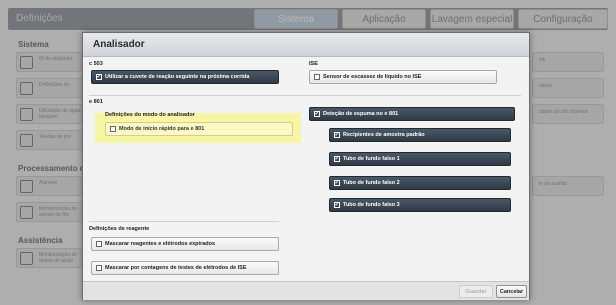 The image size is (616, 305). I want to click on false-bottom-tube-2-label: Tubo de fundo falso 2, so click(371, 183).